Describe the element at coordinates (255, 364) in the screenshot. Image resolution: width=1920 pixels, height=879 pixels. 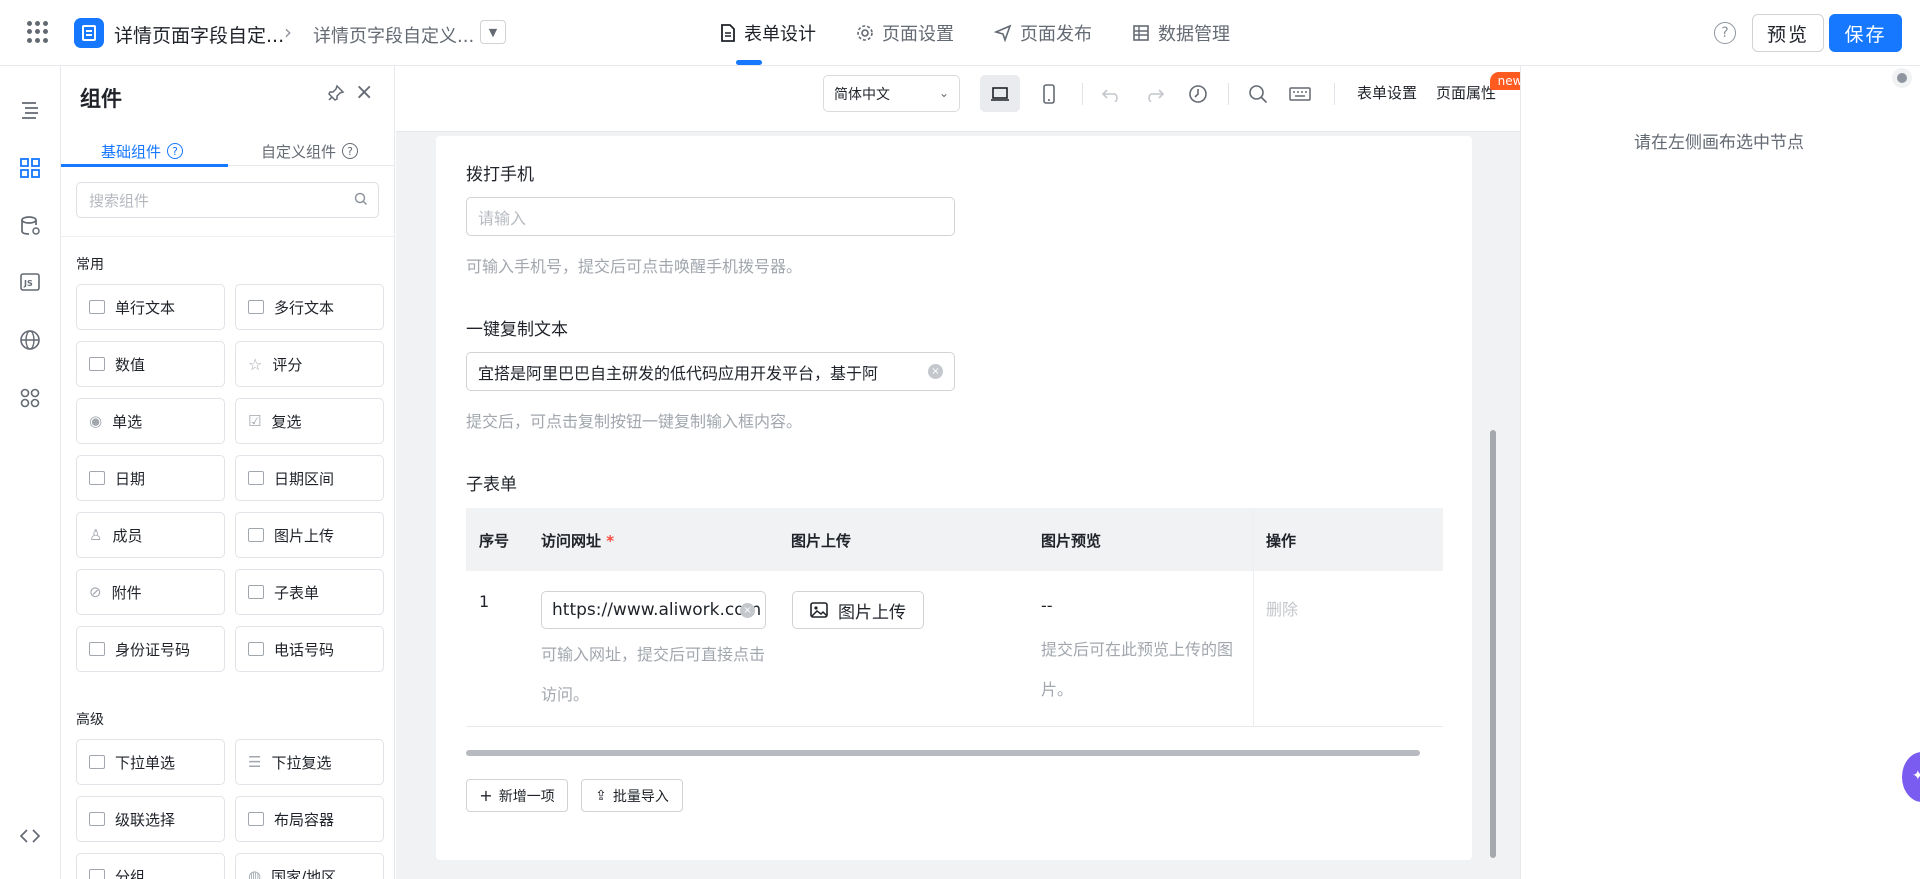
I see `star-icon: ☆` at that location.